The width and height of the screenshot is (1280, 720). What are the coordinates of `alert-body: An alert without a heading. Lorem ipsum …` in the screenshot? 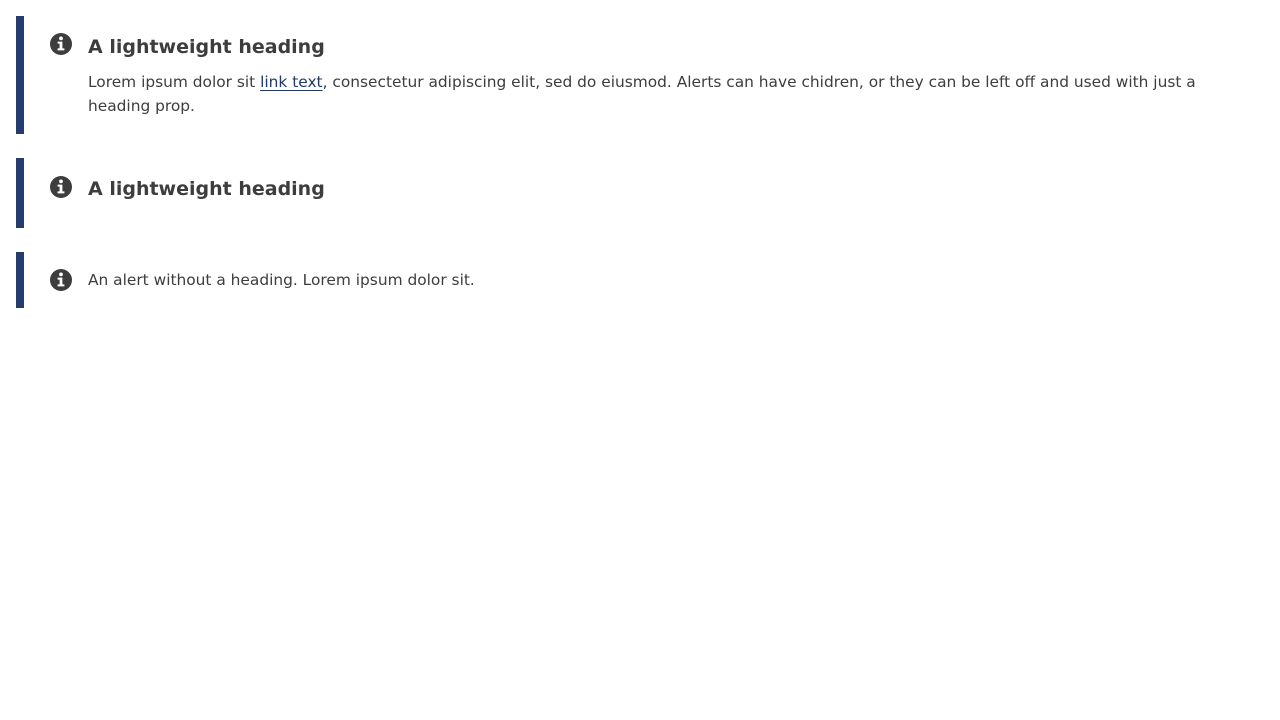 It's located at (281, 280).